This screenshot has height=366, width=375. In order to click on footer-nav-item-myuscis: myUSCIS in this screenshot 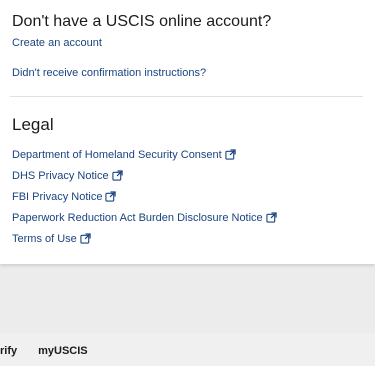, I will do `click(63, 351)`.